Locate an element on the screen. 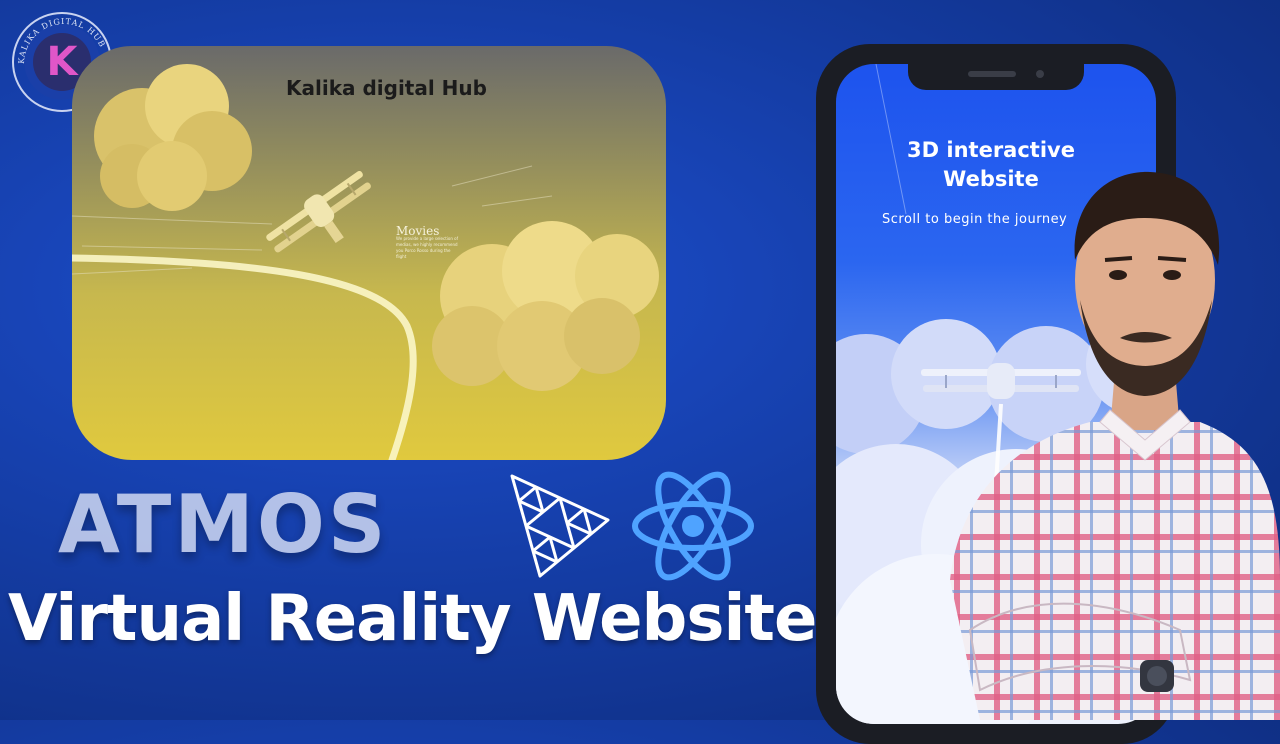  camera-icon is located at coordinates (1040, 74).